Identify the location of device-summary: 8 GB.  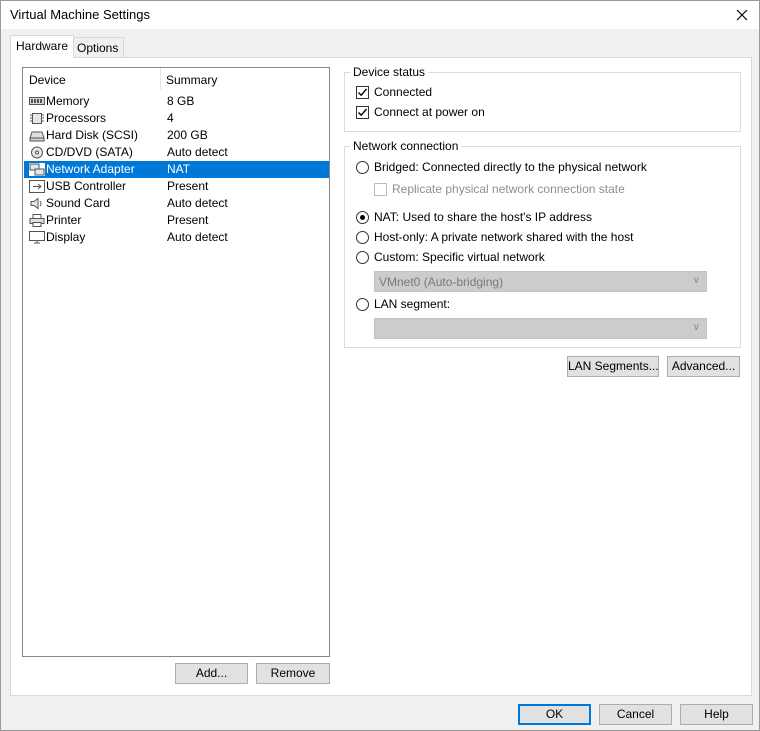
(181, 101).